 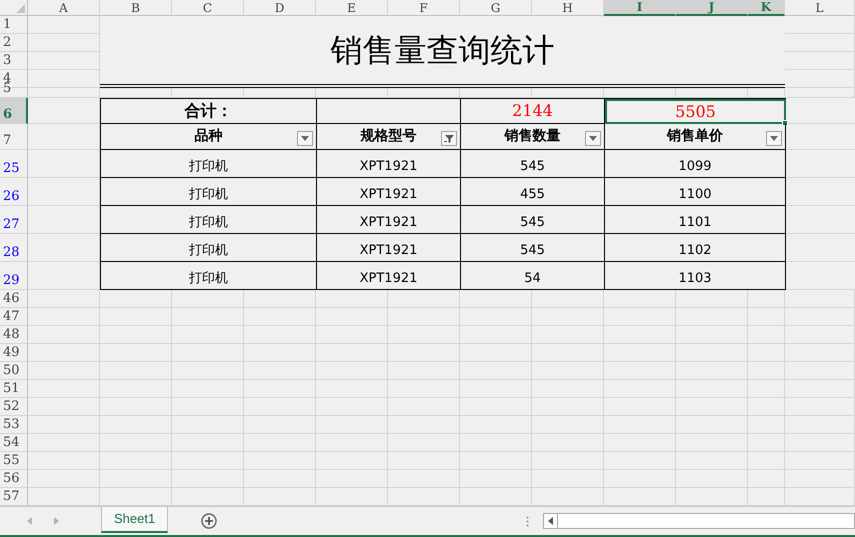 What do you see at coordinates (209, 248) in the screenshot?
I see `table-cell: 打印机` at bounding box center [209, 248].